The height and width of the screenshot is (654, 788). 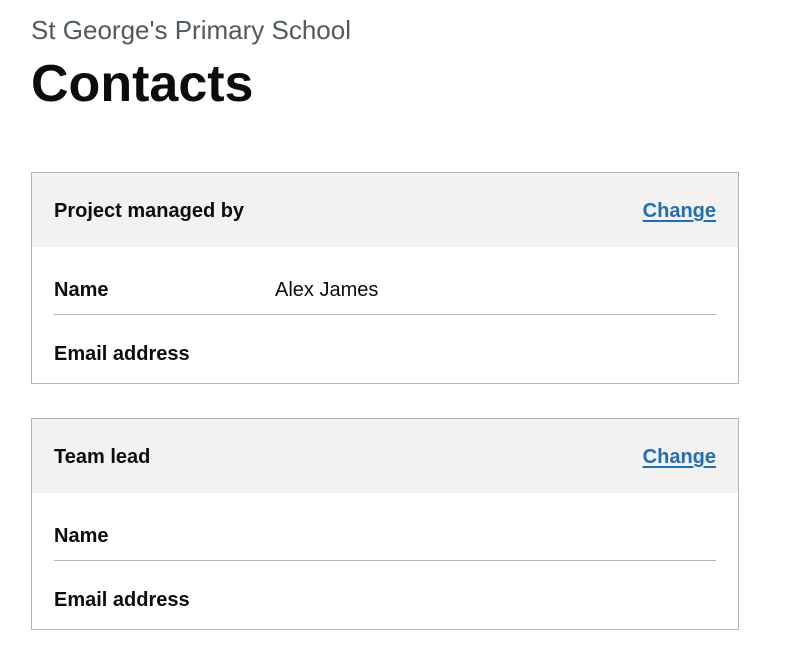 I want to click on summary-value: Alex James, so click(x=327, y=290).